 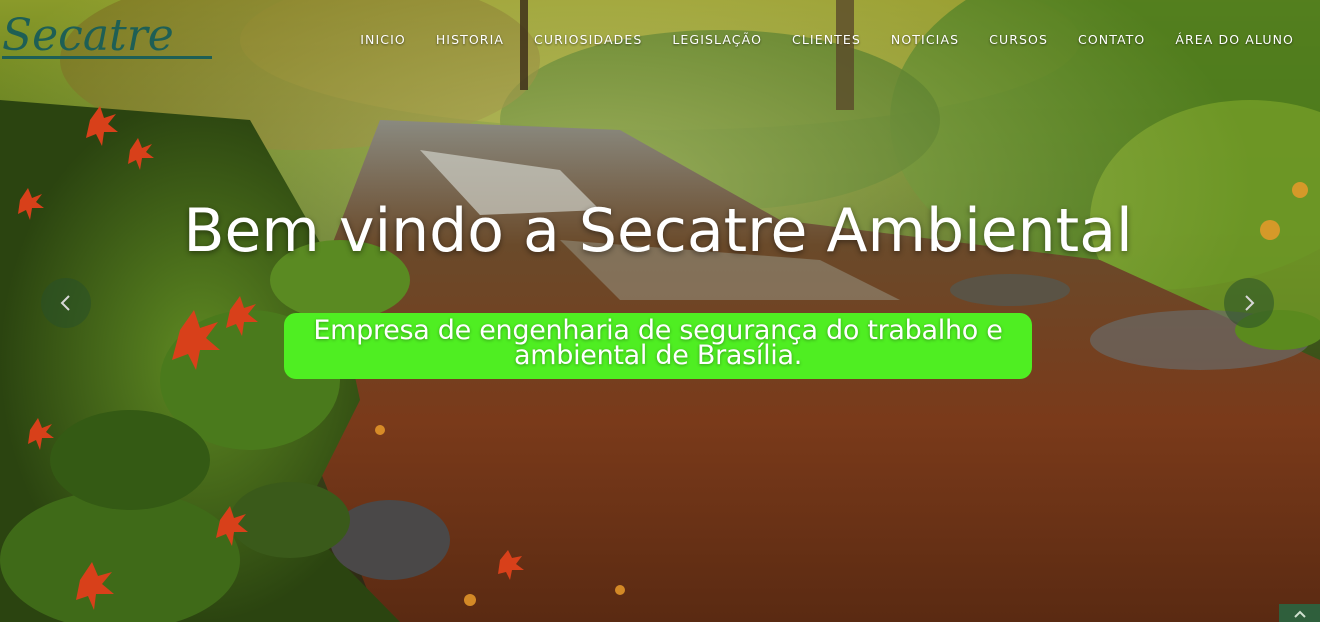 What do you see at coordinates (925, 39) in the screenshot?
I see `nav-item-noticias: NOTICIAS` at bounding box center [925, 39].